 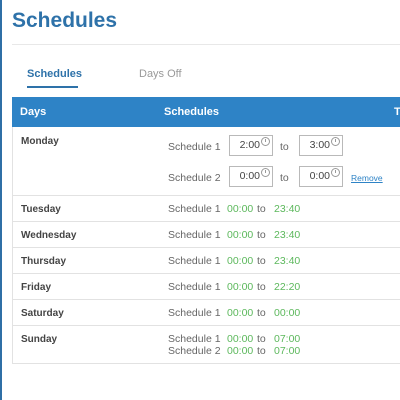 I want to click on day-label: Friday, so click(x=36, y=287).